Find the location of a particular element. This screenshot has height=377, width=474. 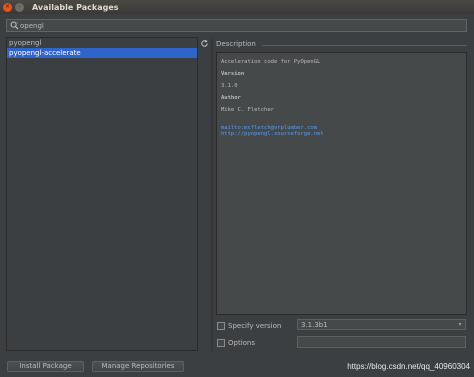

options-checkbox is located at coordinates (221, 342).